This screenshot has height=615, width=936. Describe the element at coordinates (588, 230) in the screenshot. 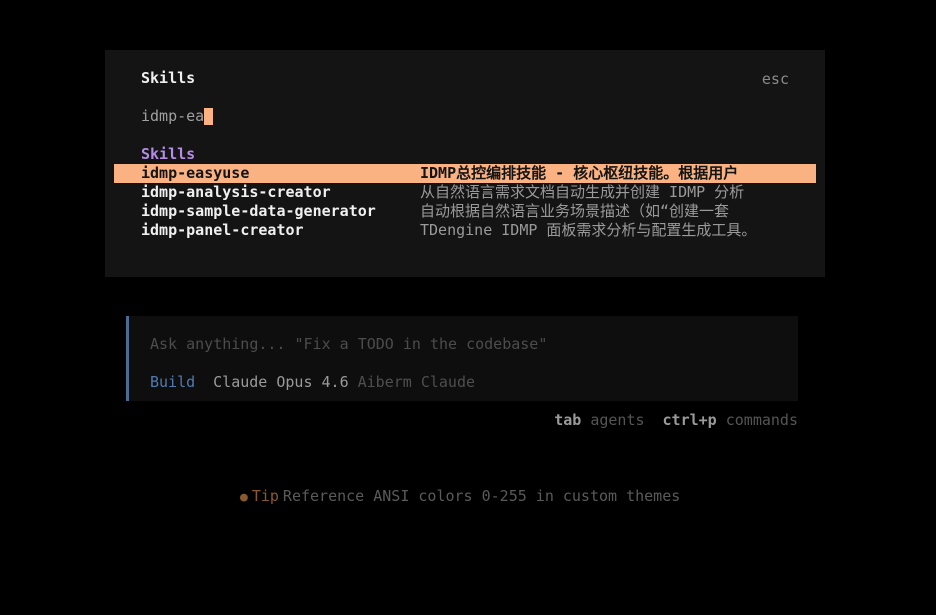

I see `skill-description: TDengine IDMP 面板需求分析与配置生成工具。` at that location.